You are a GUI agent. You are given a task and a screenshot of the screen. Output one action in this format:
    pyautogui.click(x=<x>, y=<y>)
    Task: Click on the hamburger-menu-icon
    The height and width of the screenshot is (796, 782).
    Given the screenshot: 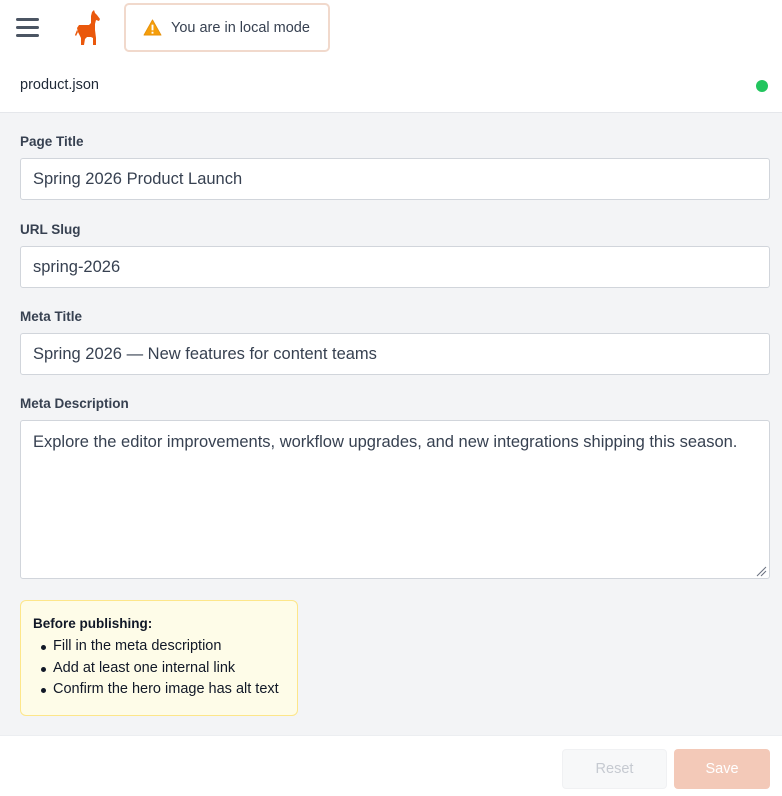 What is the action you would take?
    pyautogui.click(x=28, y=28)
    